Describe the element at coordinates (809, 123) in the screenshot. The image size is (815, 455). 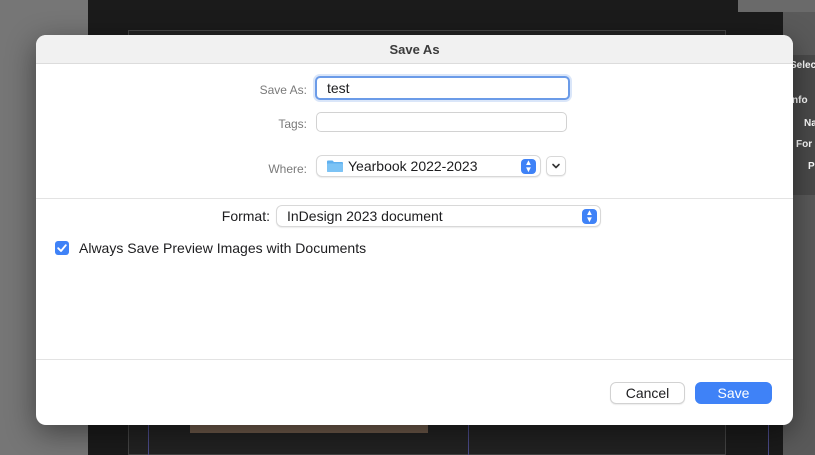
I see `right-panel-label: Na` at that location.